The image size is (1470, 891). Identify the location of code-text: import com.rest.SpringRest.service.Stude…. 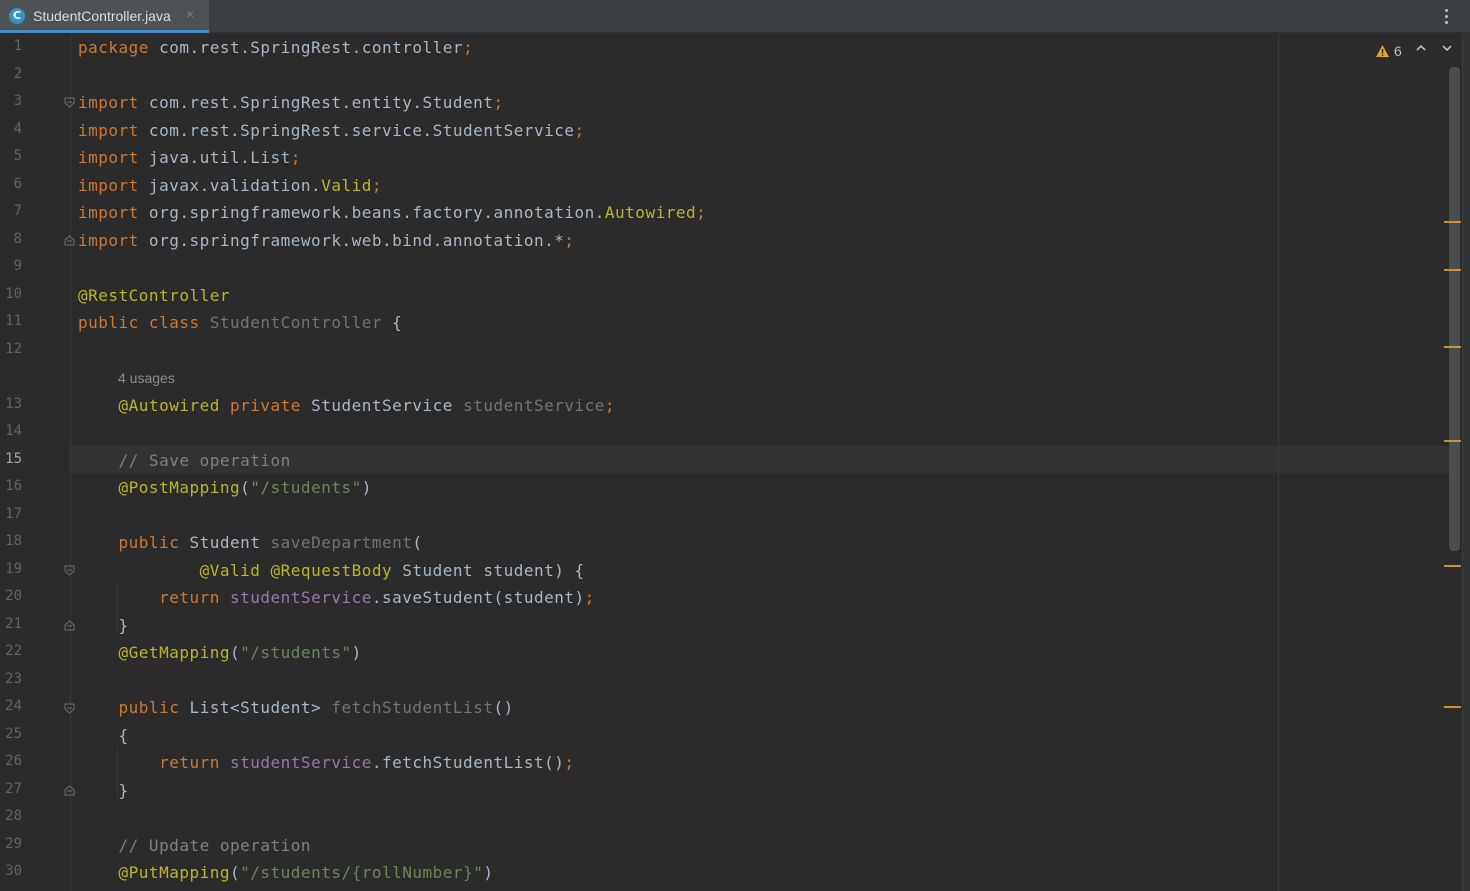
(331, 130).